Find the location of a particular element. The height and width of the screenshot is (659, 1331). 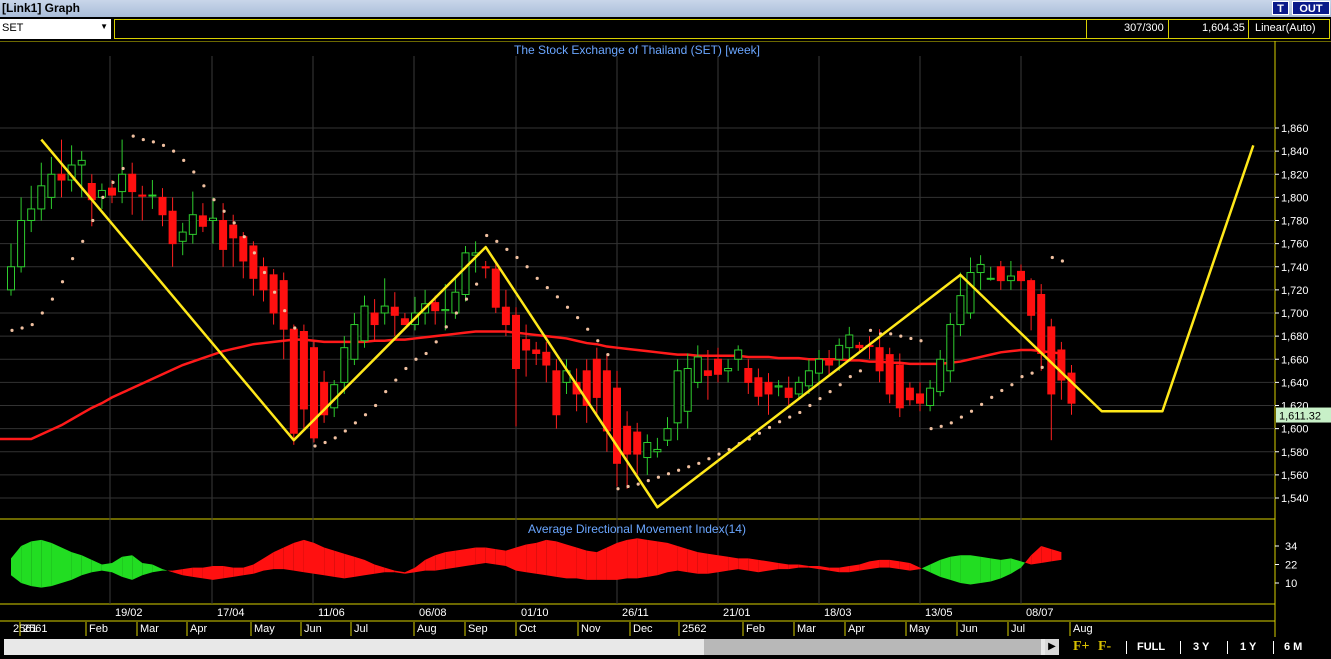

month-label: Feb is located at coordinates (98, 629).